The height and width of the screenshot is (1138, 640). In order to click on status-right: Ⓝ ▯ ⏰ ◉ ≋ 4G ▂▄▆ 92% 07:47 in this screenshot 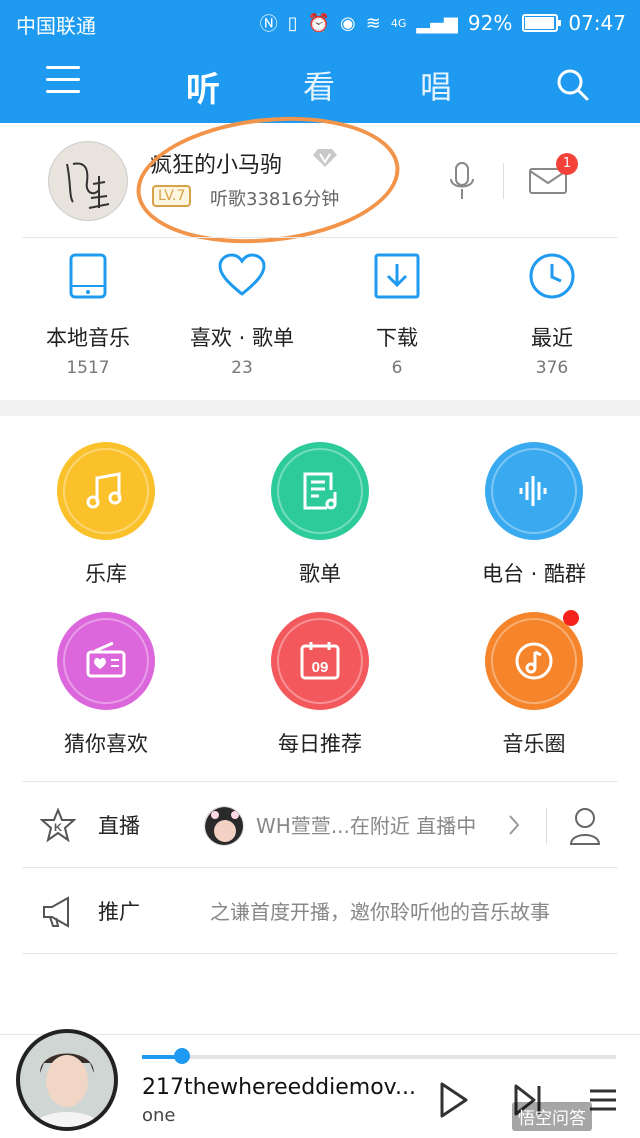, I will do `click(443, 23)`.